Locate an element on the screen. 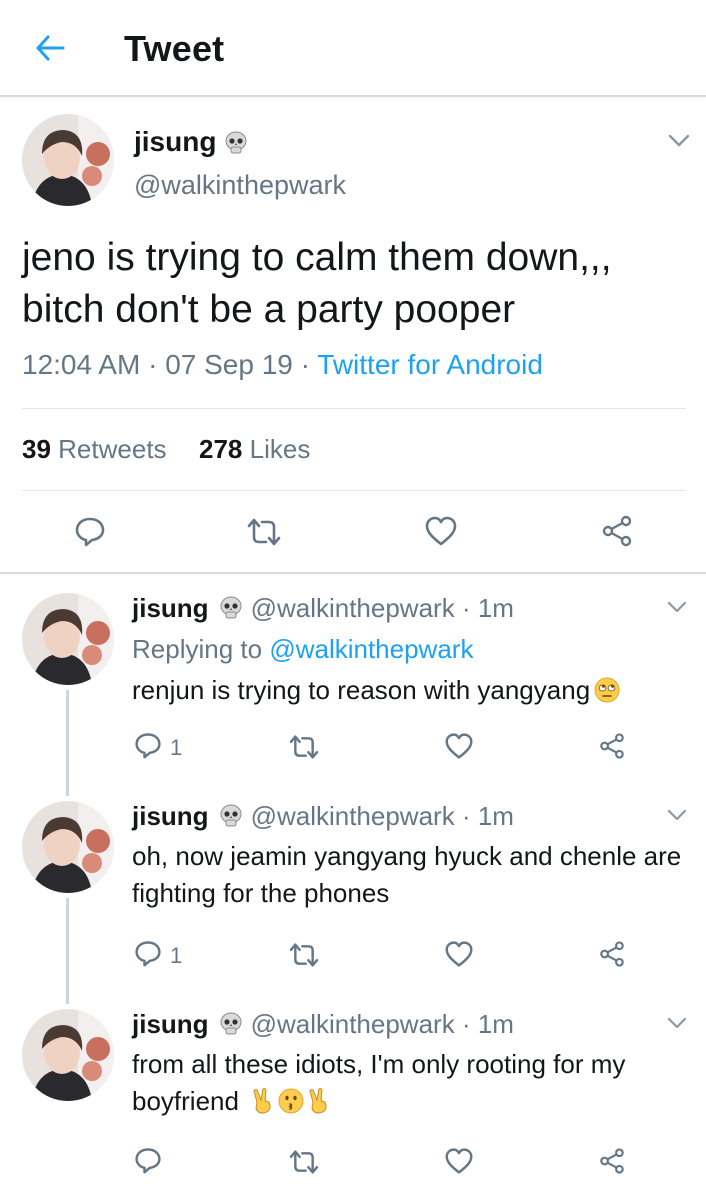 Image resolution: width=706 pixels, height=1200 pixels. retweets-stat: 39 Retweets is located at coordinates (94, 449).